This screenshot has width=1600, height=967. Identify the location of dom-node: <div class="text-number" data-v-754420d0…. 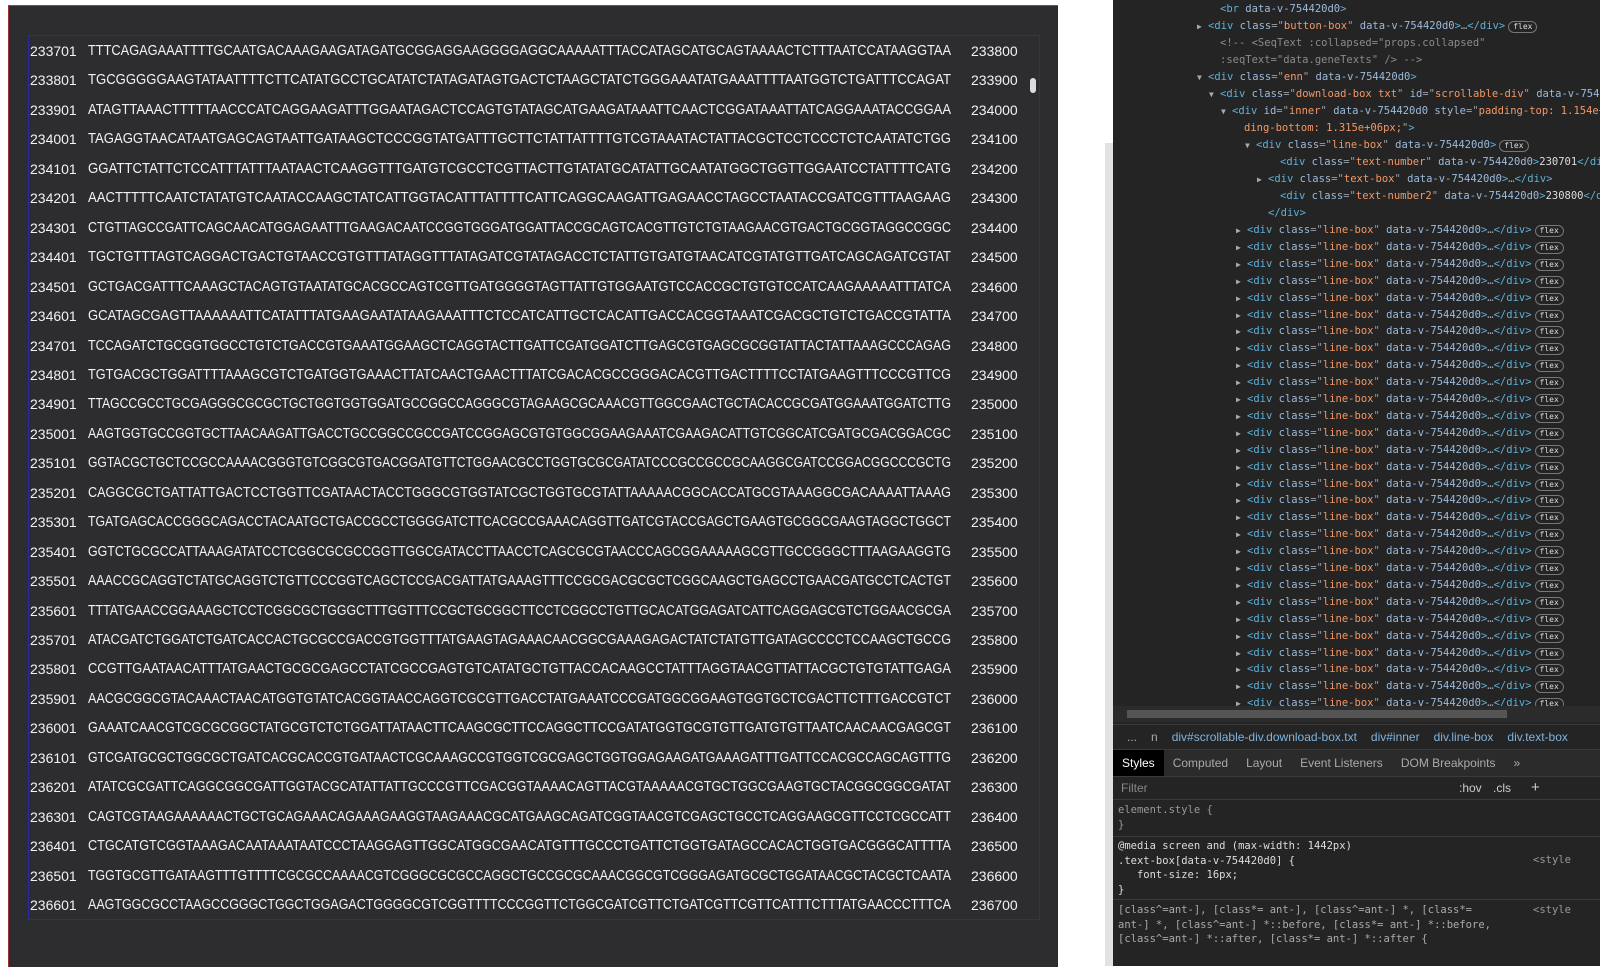
(1434, 162).